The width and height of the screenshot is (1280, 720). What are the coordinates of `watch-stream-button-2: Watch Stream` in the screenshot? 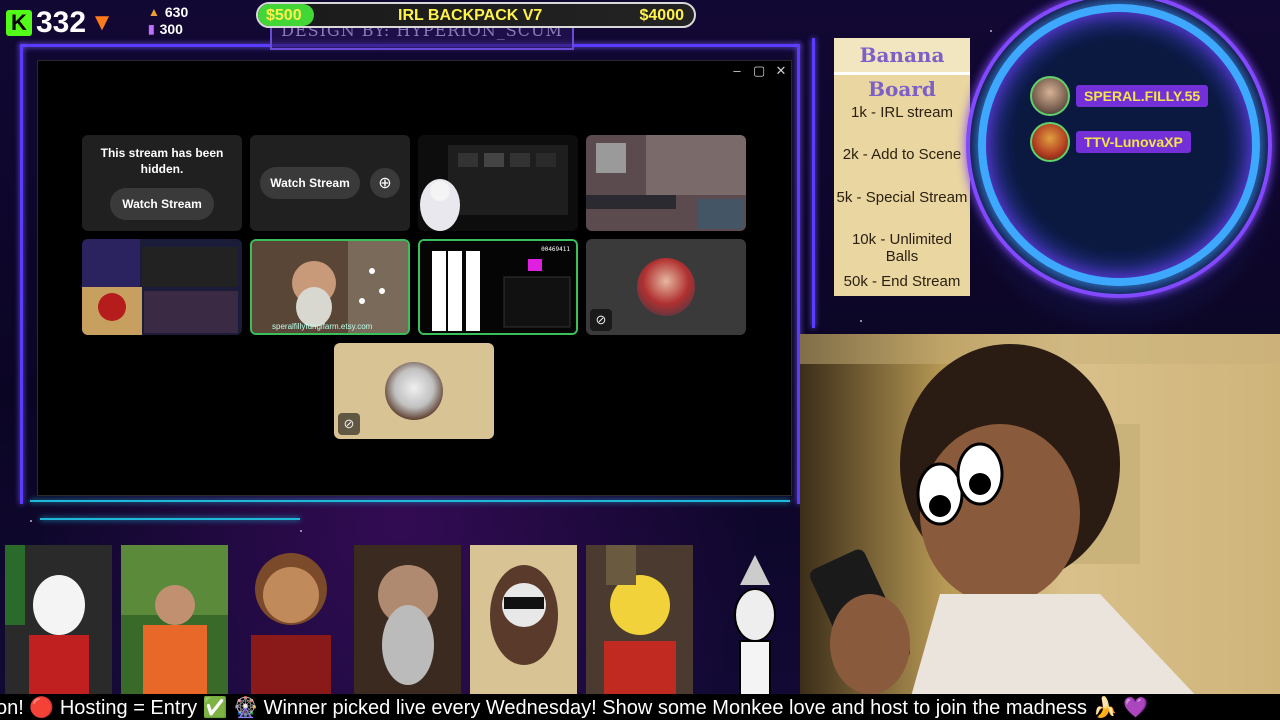 It's located at (310, 183).